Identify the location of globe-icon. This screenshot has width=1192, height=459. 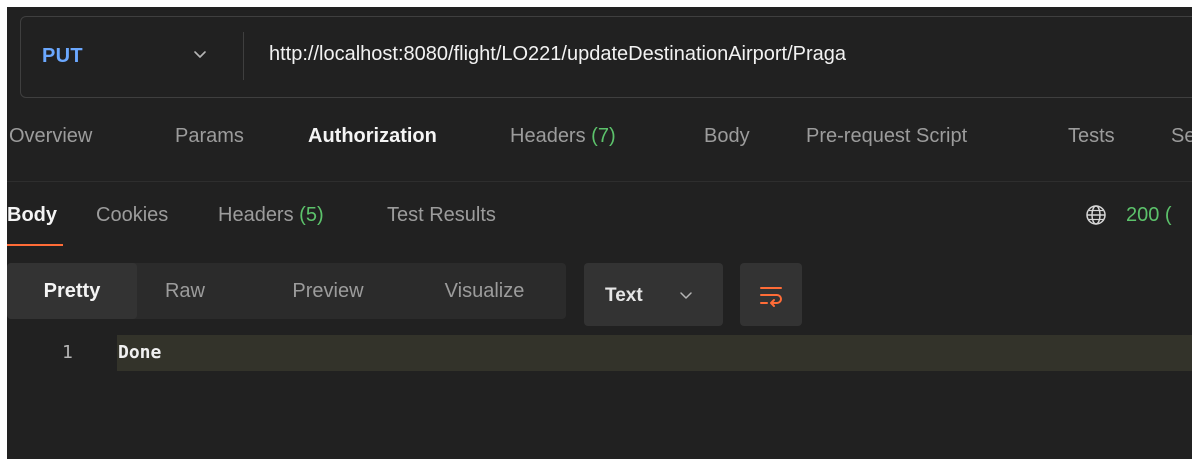
(1096, 215).